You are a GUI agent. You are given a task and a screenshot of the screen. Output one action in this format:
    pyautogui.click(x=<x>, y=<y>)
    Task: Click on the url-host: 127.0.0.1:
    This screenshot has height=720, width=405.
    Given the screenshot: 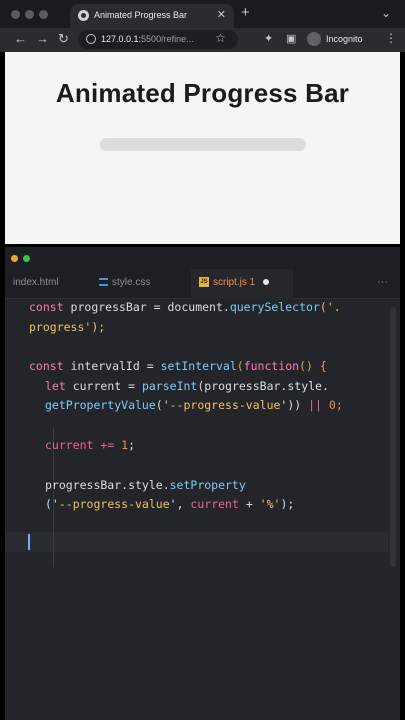 What is the action you would take?
    pyautogui.click(x=121, y=39)
    